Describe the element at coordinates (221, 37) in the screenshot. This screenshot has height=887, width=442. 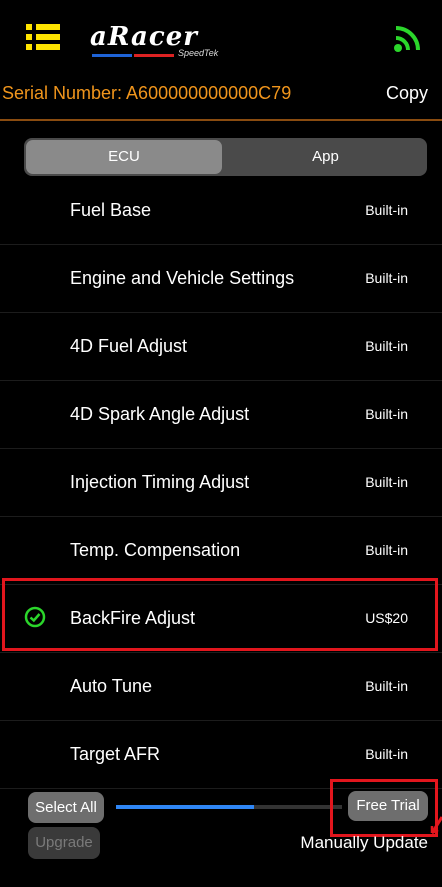
I see `top-bar: aRacer SpeedTek` at that location.